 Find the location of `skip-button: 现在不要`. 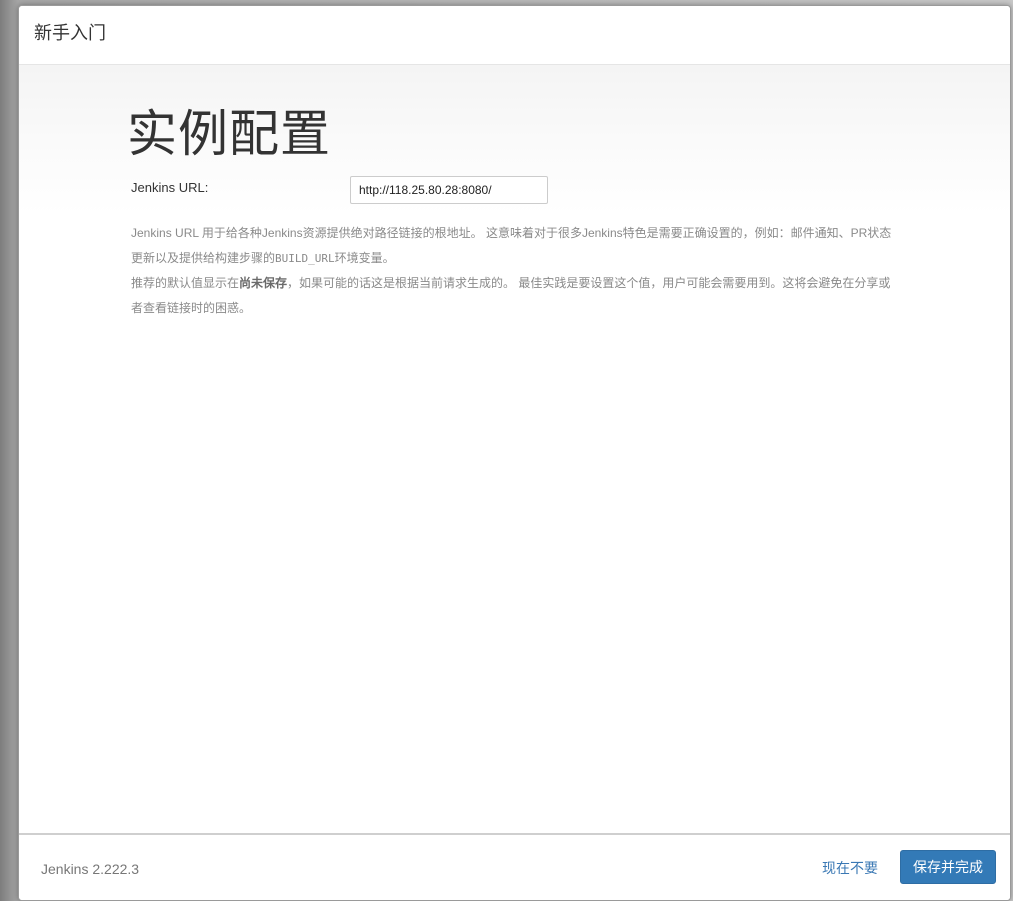

skip-button: 现在不要 is located at coordinates (850, 868).